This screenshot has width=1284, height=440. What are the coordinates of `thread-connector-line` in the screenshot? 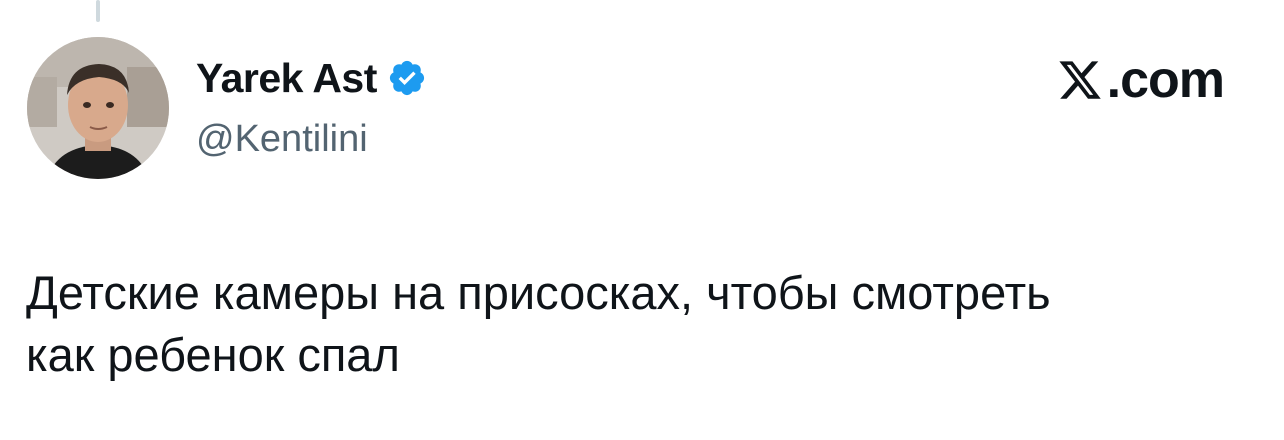 It's located at (98, 11).